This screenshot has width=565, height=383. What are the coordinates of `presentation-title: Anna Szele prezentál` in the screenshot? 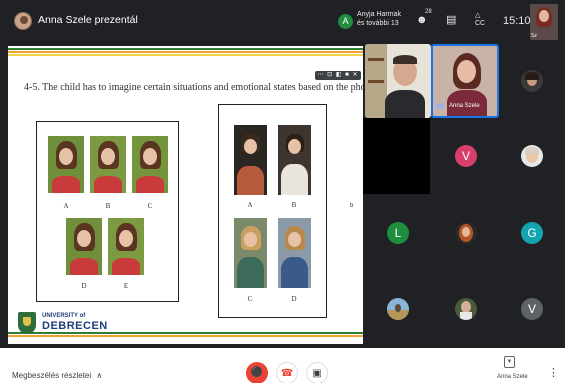 It's located at (88, 20).